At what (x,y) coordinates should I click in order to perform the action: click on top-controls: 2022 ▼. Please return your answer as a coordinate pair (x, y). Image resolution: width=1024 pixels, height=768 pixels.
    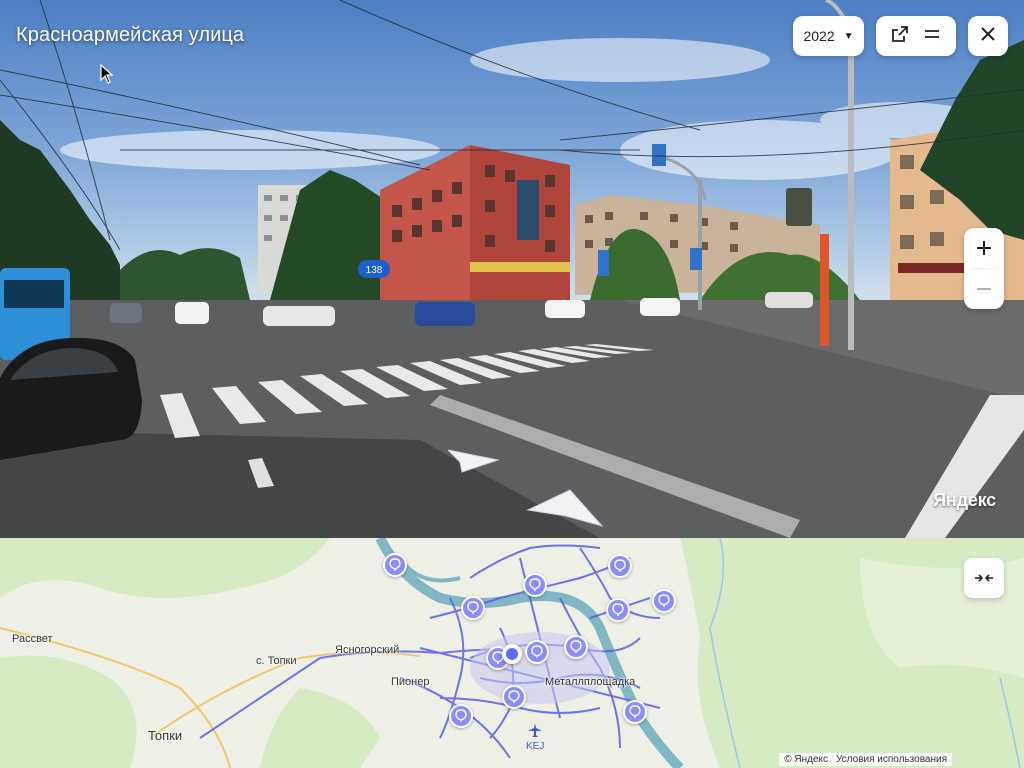
    Looking at the image, I should click on (900, 36).